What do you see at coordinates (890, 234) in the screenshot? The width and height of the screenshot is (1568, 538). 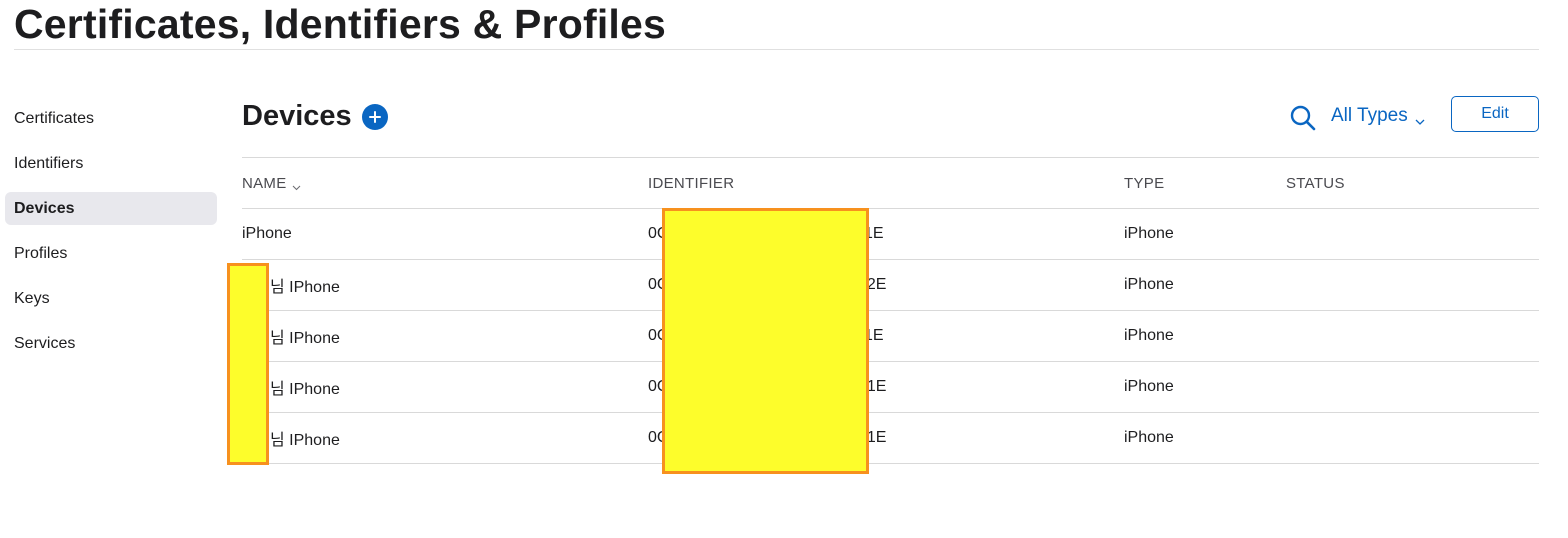 I see `table-row: iPhone 0C 1E iPhone` at bounding box center [890, 234].